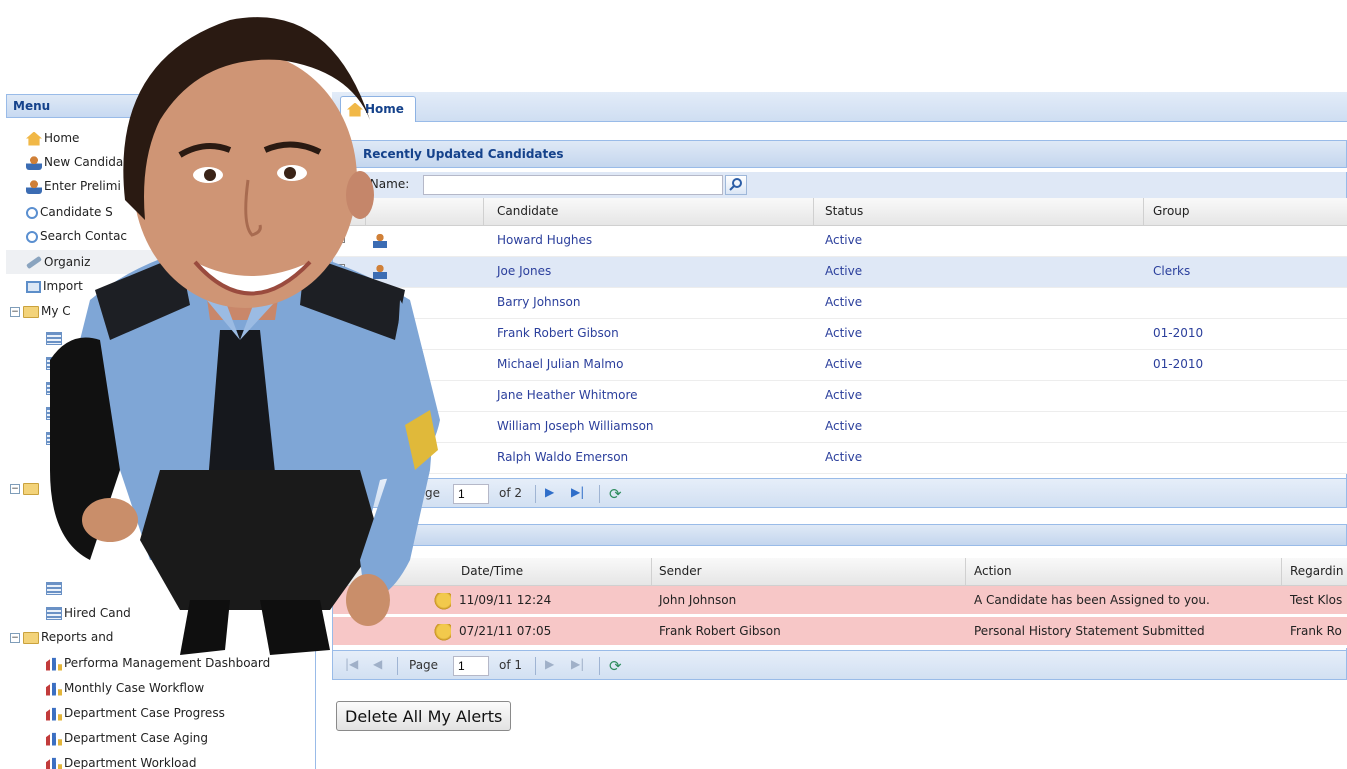  I want to click on candidates-panel-header: Recently Updated Candidates, so click(839, 154).